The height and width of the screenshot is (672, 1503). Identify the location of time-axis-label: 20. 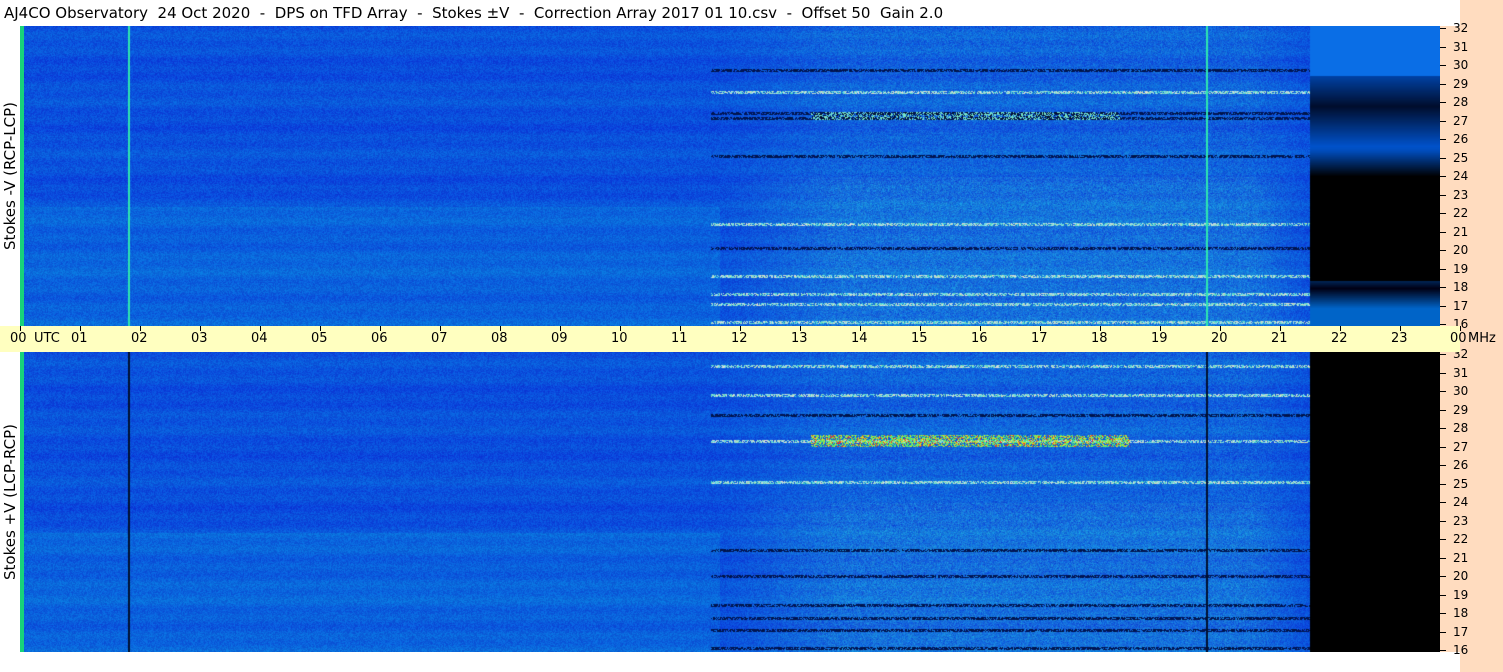
(1219, 338).